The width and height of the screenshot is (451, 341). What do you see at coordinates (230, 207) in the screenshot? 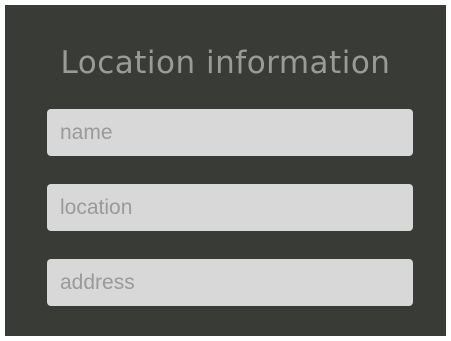
I see `location-input` at bounding box center [230, 207].